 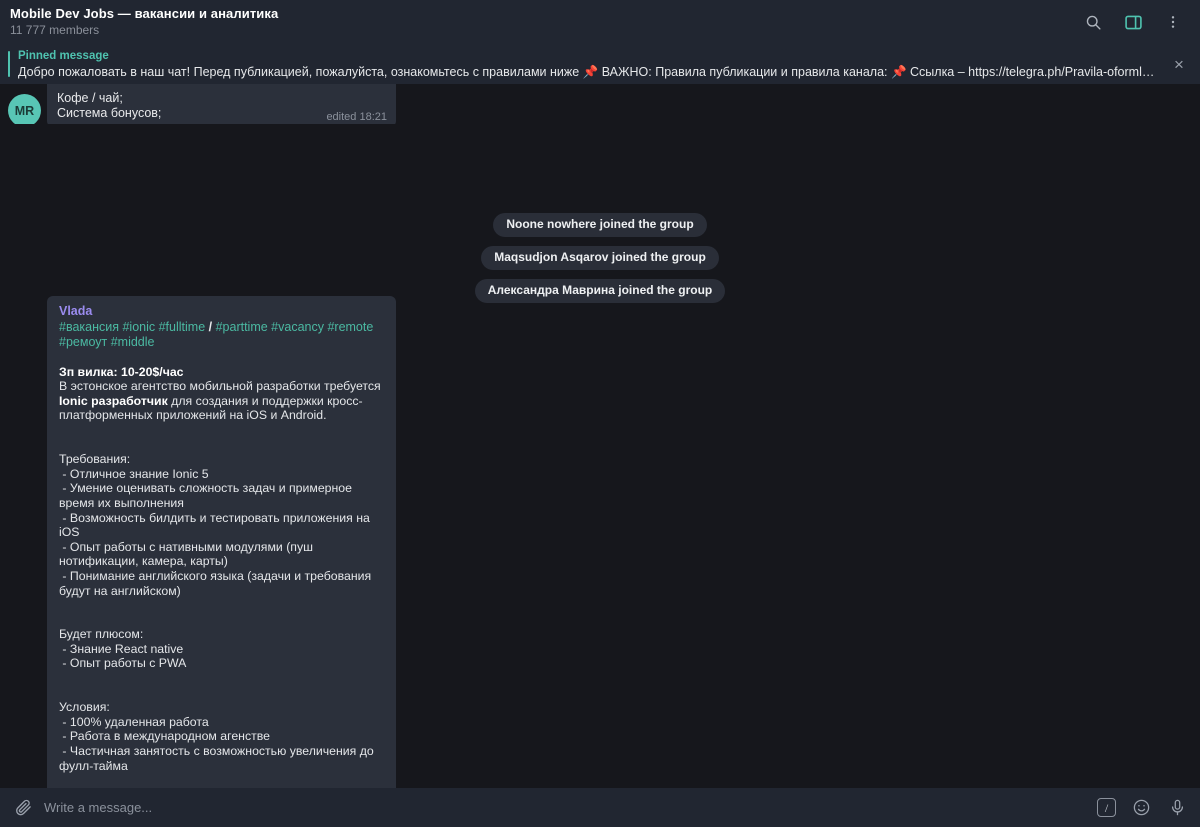 I want to click on service-message: Maqsudjon Asqarov joined the group, so click(x=600, y=258).